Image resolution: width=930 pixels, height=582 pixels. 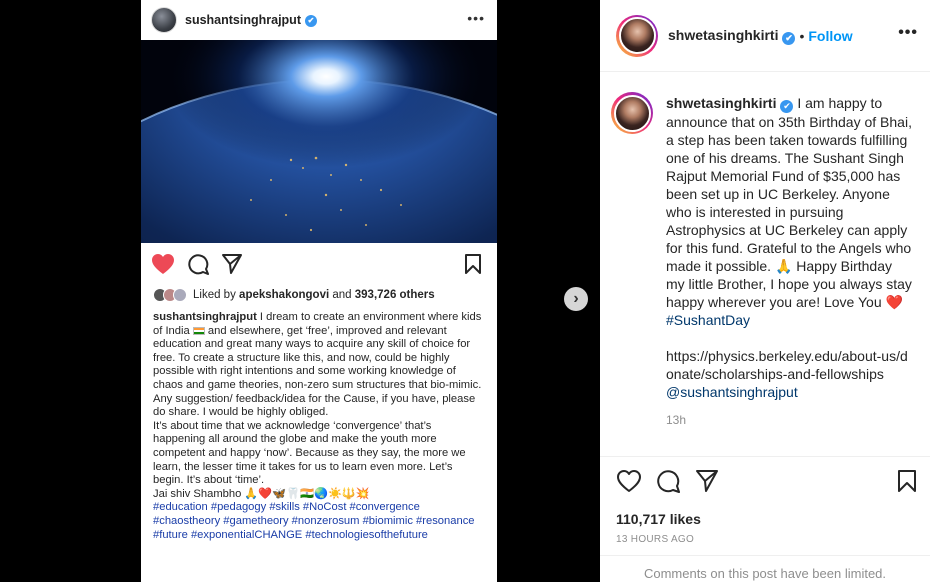 What do you see at coordinates (342, 295) in the screenshot?
I see `likes-and: and` at bounding box center [342, 295].